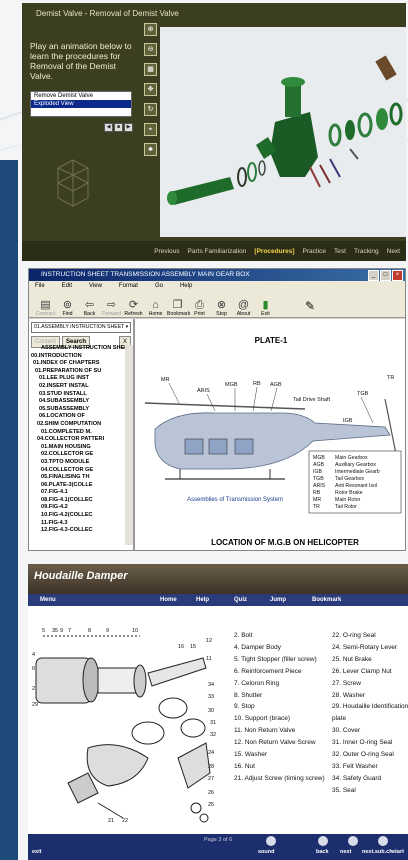 The image size is (408, 860). What do you see at coordinates (77, 486) in the screenshot?
I see `tree-item: 06.PLATE-3(COLLE` at bounding box center [77, 486].